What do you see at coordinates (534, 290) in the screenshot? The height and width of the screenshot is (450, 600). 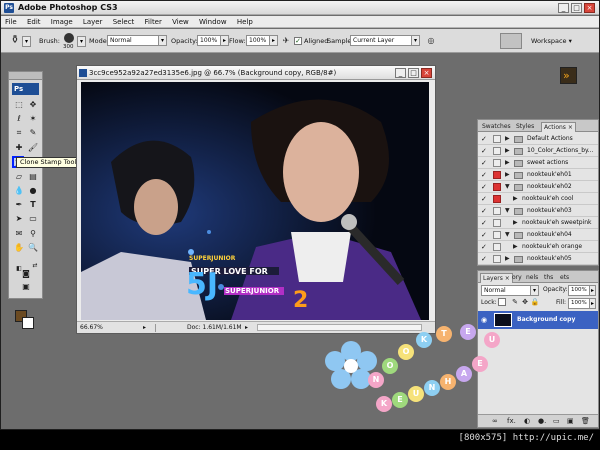 I see `blend-mode-dropdown: ▾` at bounding box center [534, 290].